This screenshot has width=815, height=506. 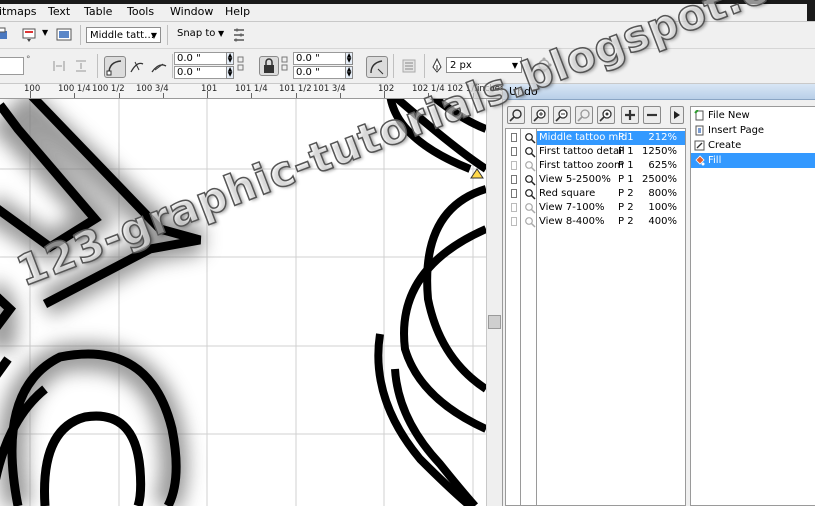 I want to click on smooth-node-icon, so click(x=137, y=67).